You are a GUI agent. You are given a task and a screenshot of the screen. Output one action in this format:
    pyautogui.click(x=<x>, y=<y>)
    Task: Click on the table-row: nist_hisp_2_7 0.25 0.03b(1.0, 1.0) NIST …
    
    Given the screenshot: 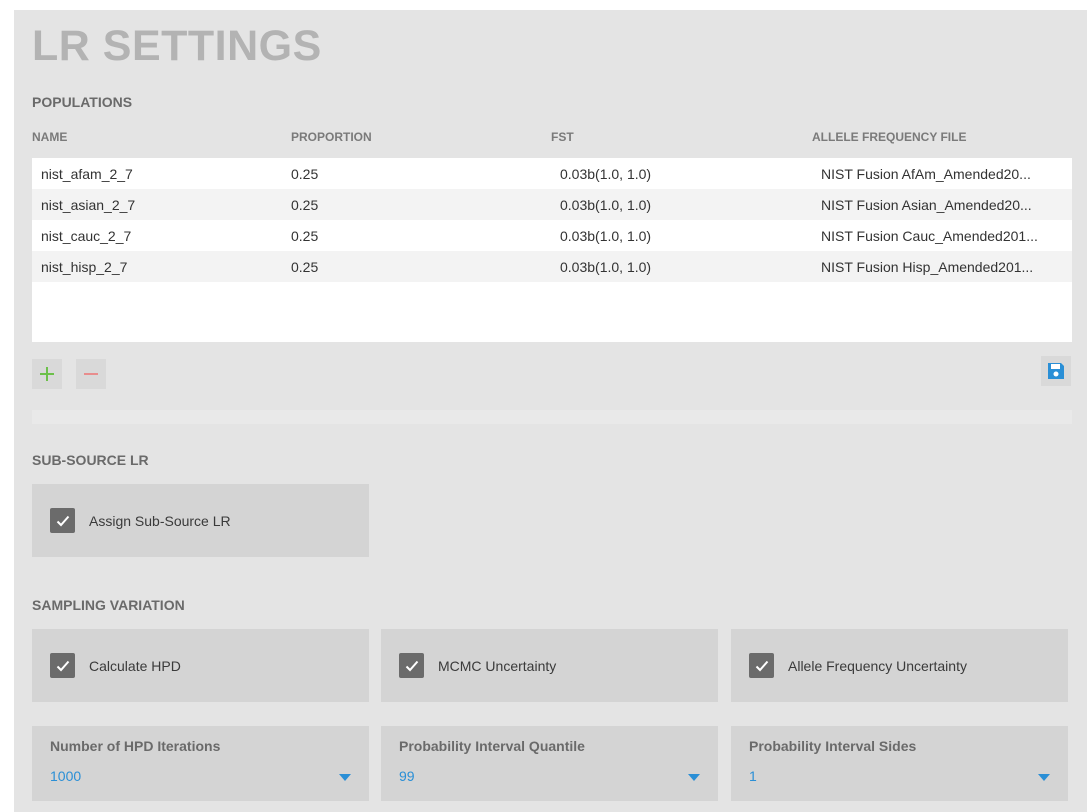 What is the action you would take?
    pyautogui.click(x=552, y=266)
    